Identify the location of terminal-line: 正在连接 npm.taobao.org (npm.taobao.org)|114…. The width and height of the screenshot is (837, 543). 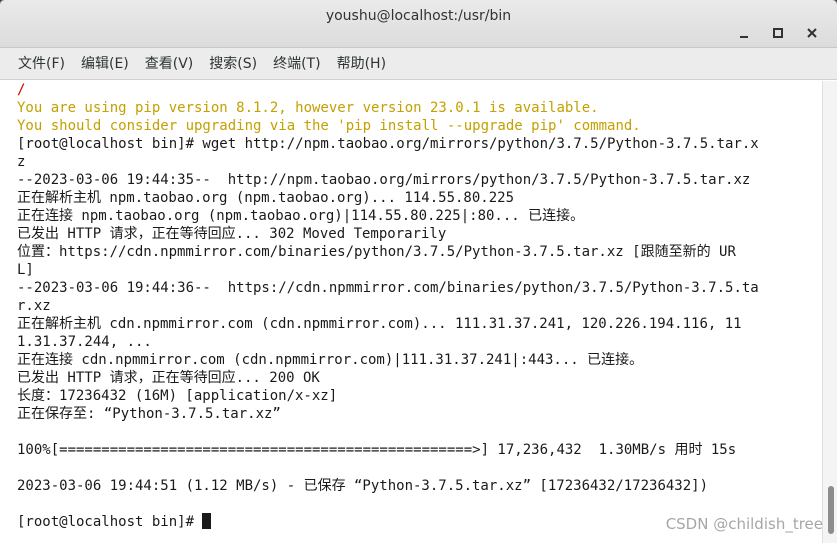
(301, 216).